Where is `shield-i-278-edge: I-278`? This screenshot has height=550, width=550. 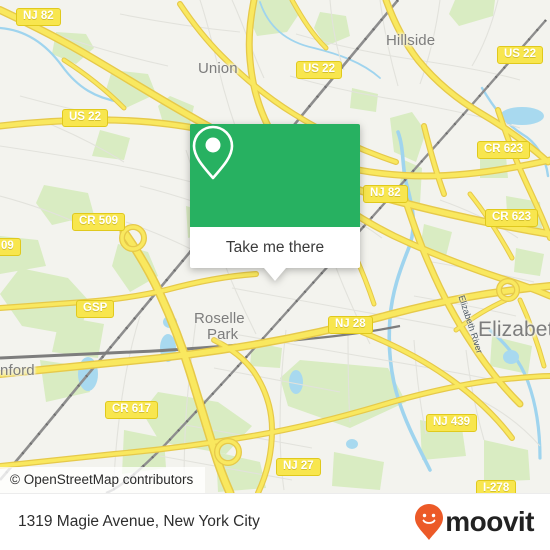
shield-i-278-edge: I-278 is located at coordinates (496, 486).